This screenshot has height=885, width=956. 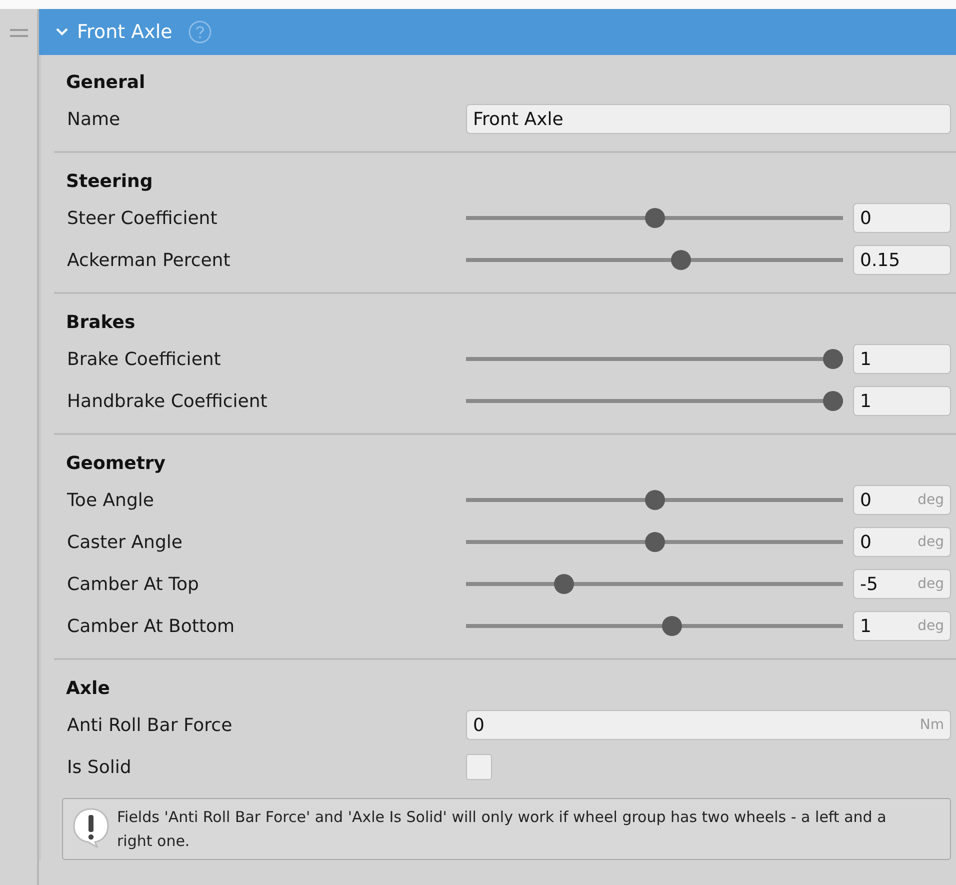 I want to click on field-label: Camber At Top, so click(x=133, y=584).